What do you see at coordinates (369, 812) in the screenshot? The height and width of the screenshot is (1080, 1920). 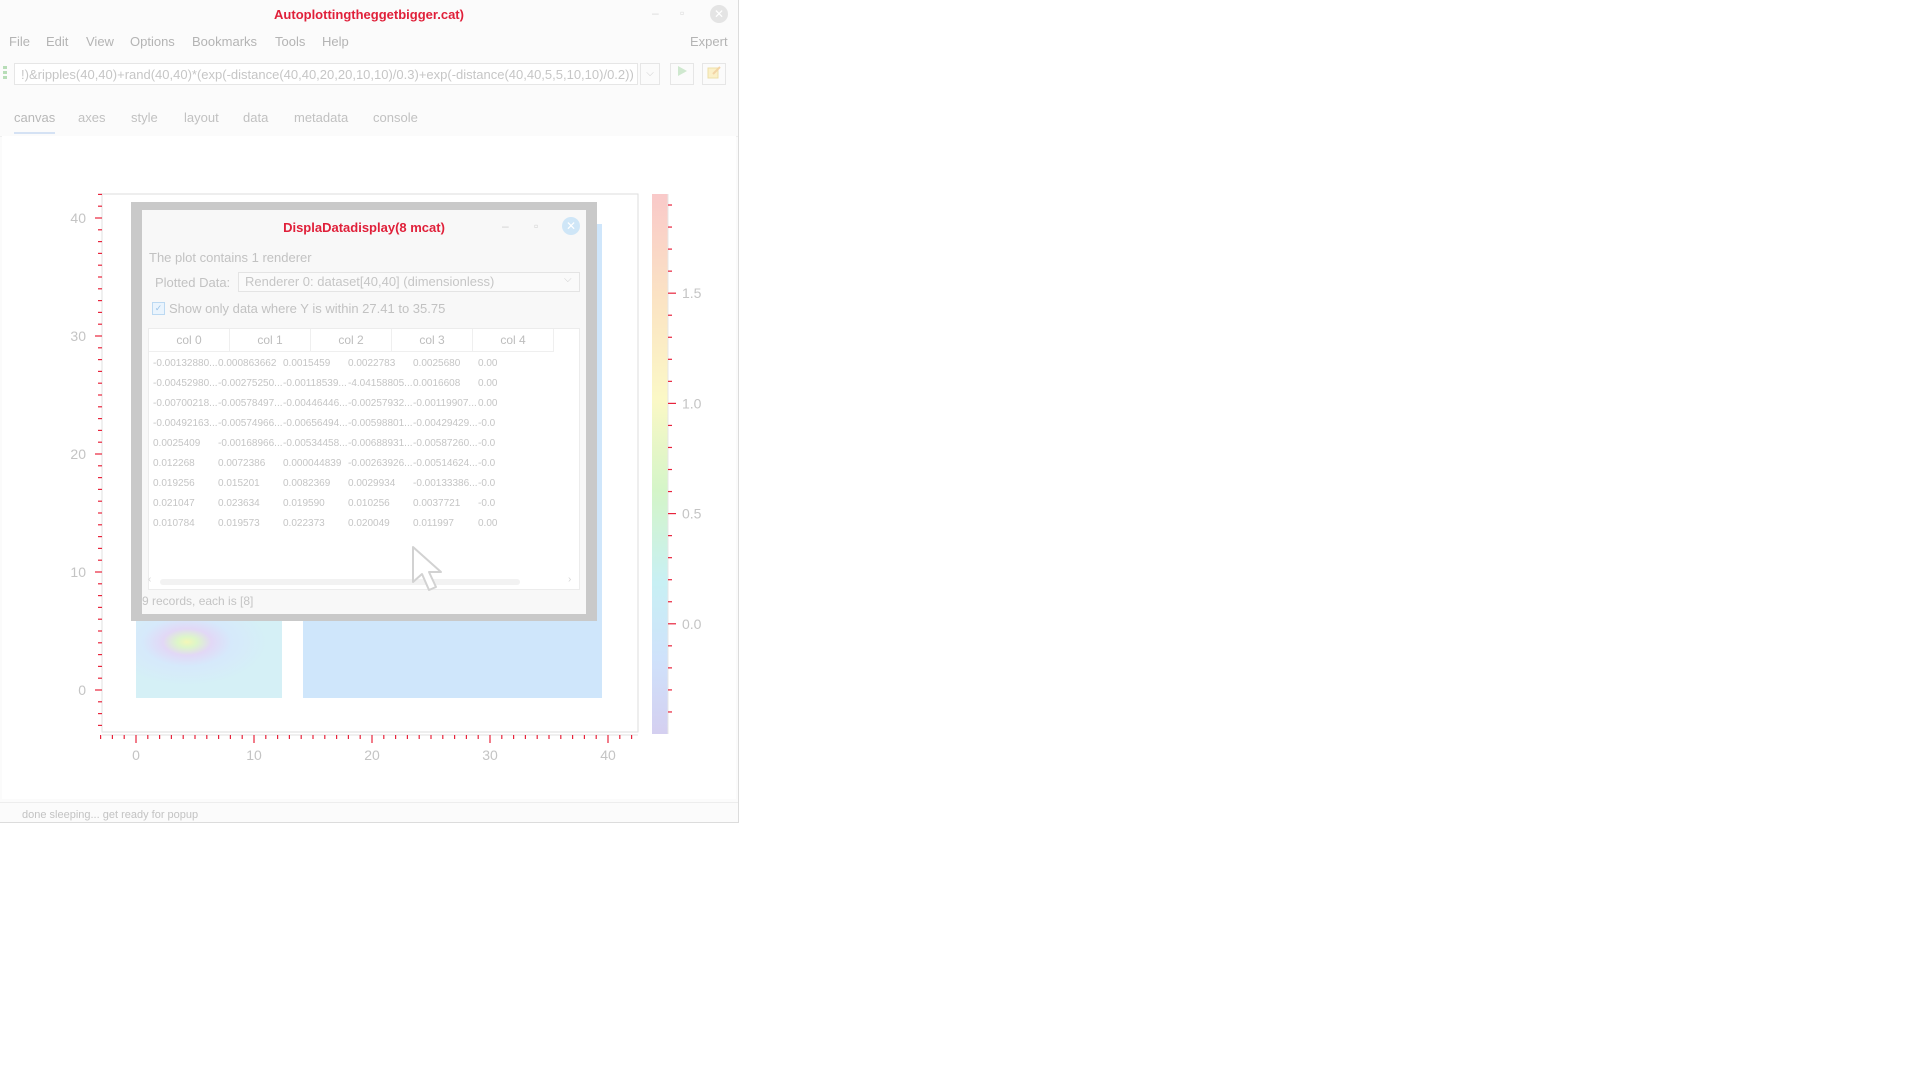 I see `status-bar: done sleeping... get ready for popup` at bounding box center [369, 812].